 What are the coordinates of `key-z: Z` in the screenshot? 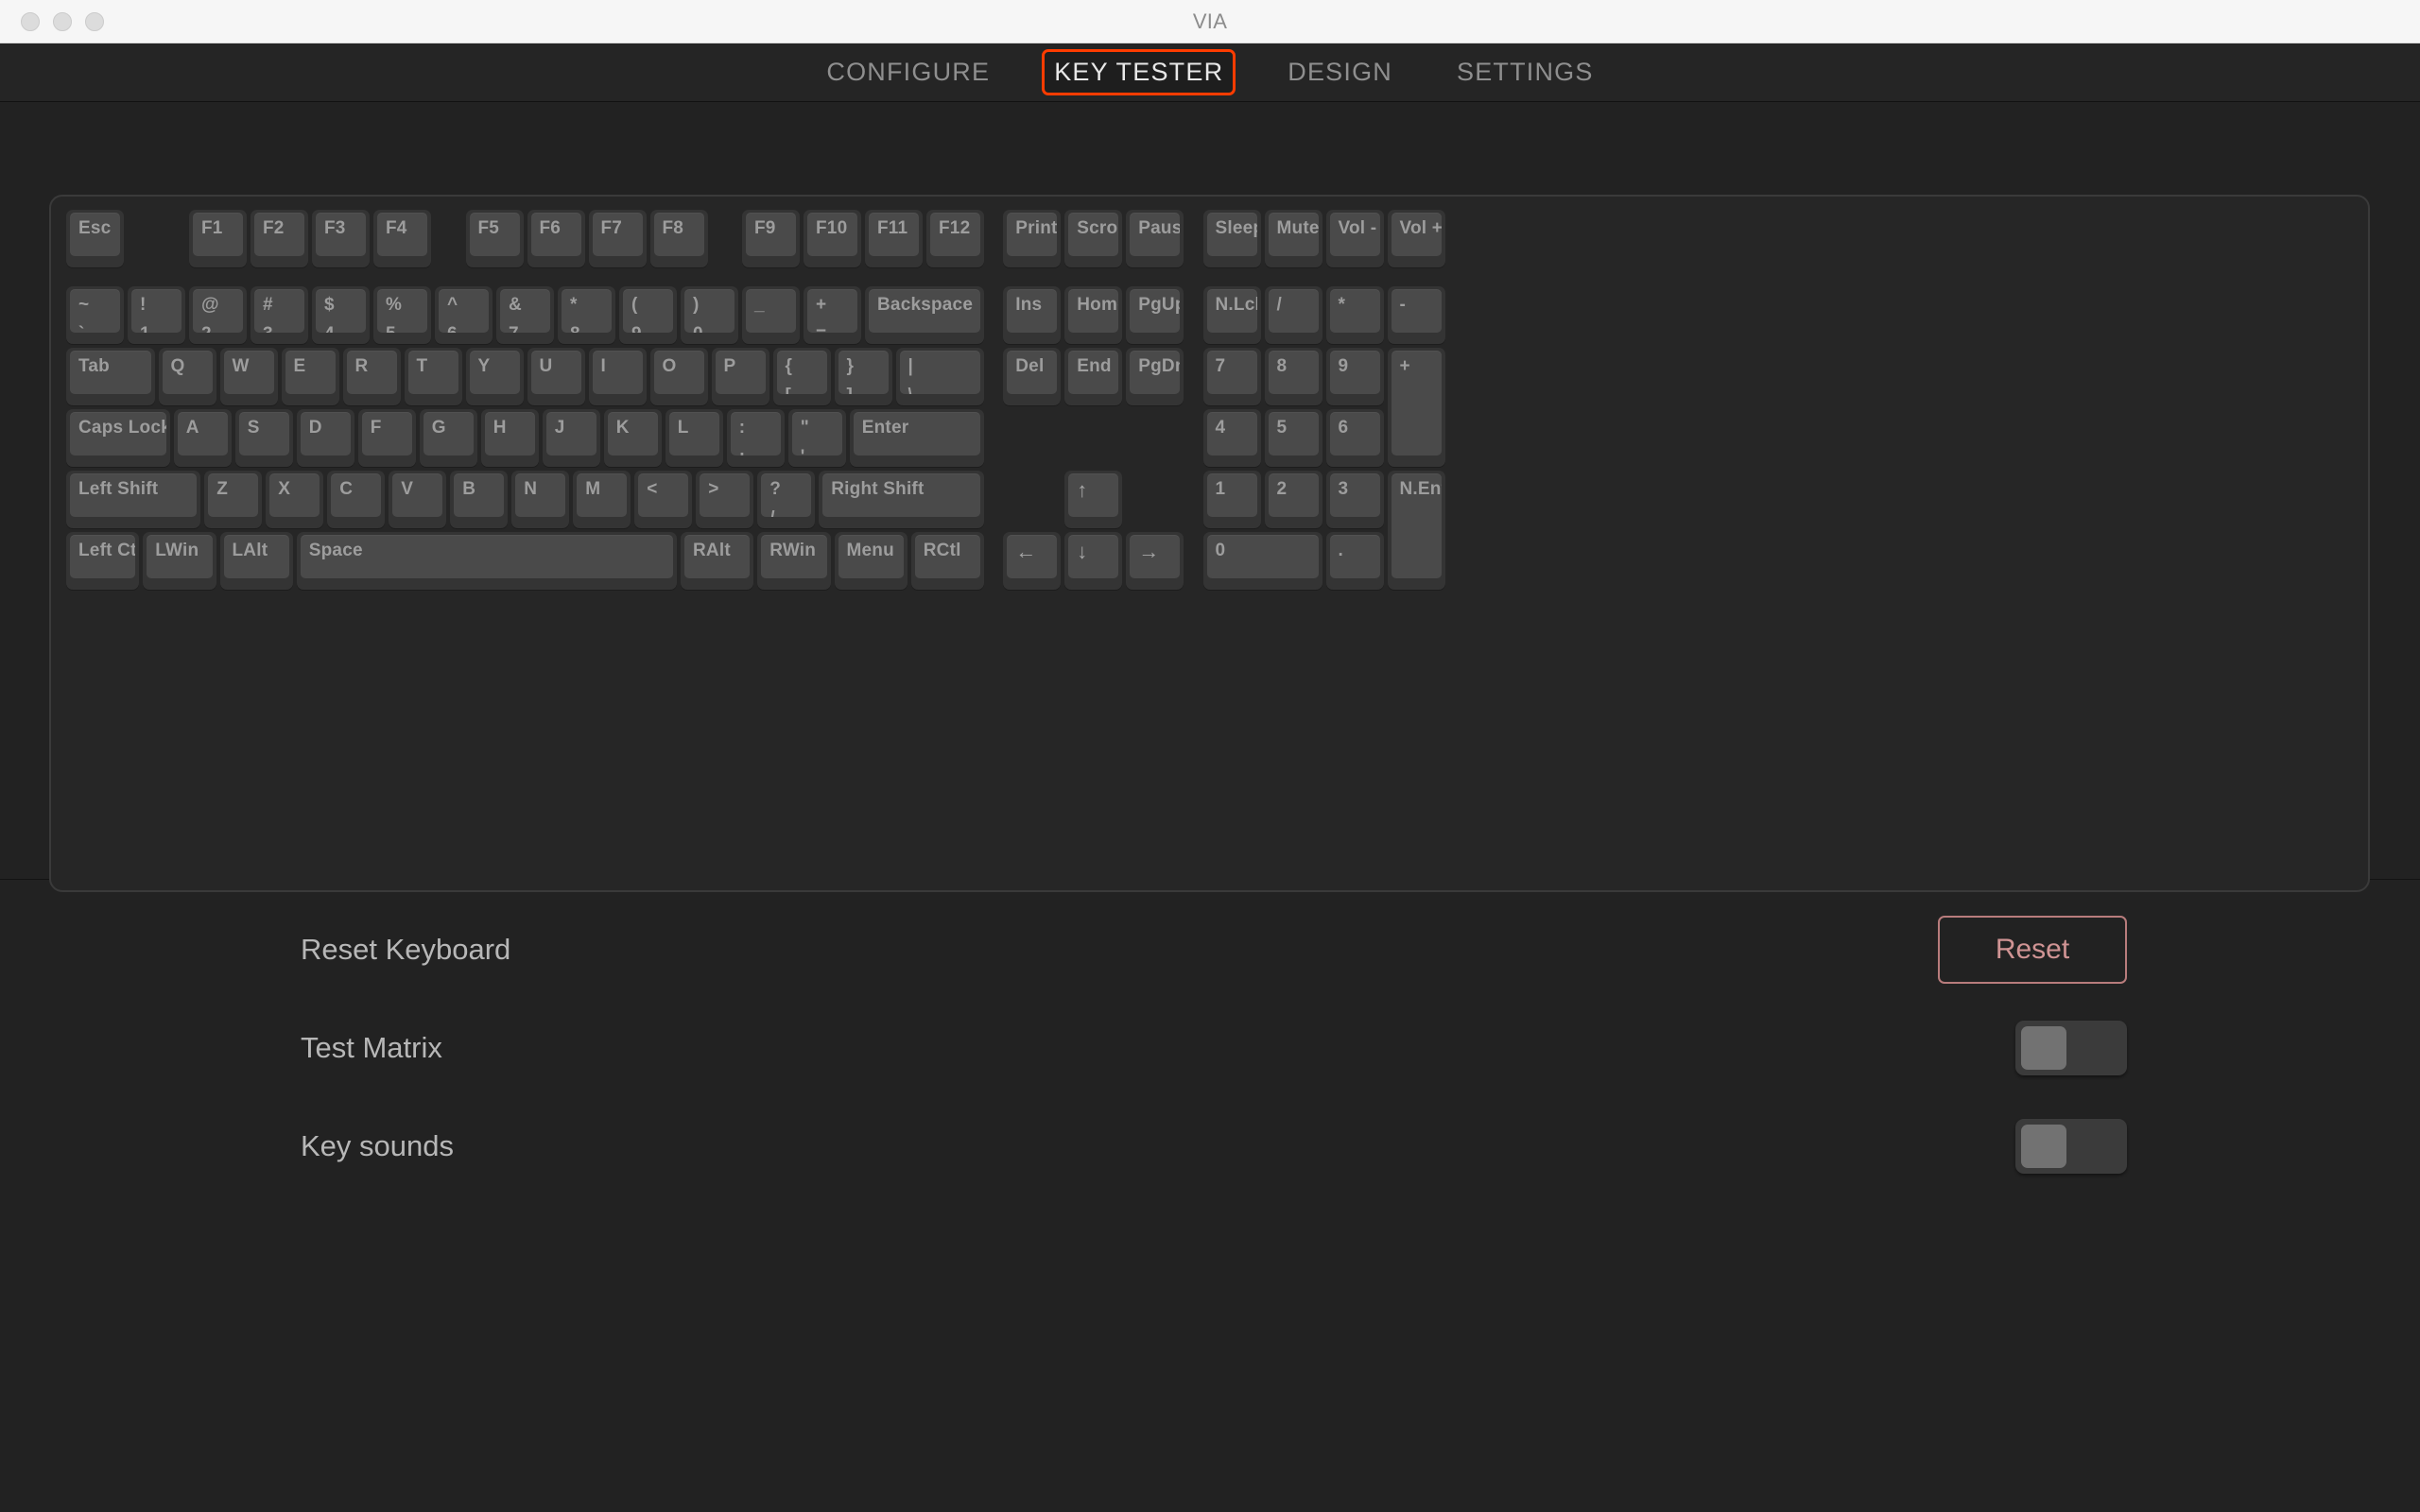 It's located at (234, 500).